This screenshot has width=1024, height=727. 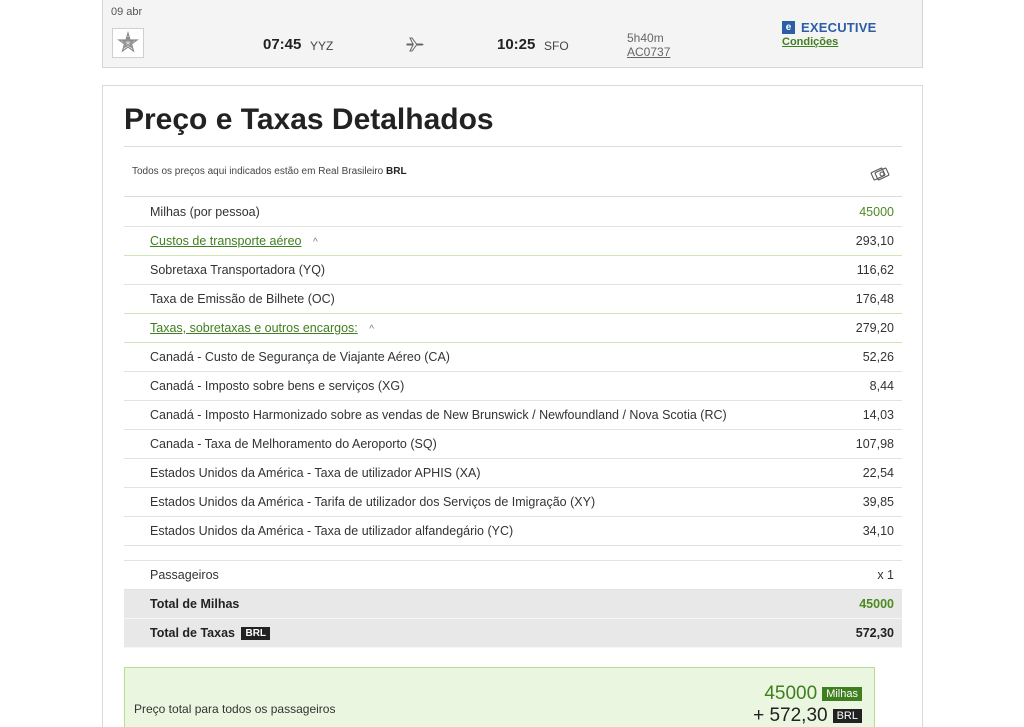 I want to click on flight-date: 09 abr, so click(x=127, y=12).